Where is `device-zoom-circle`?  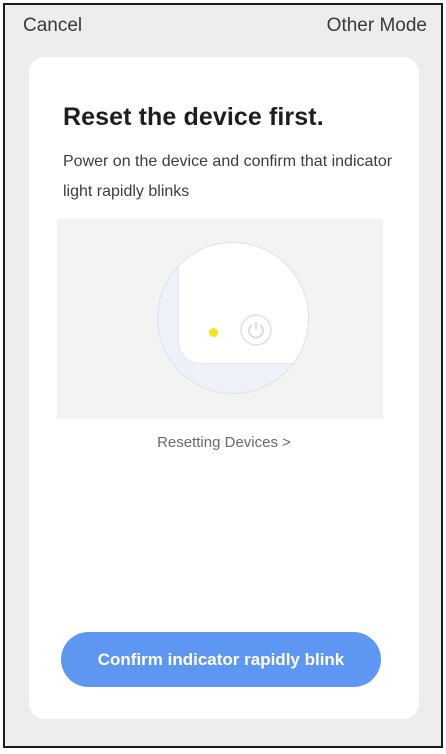 device-zoom-circle is located at coordinates (233, 318).